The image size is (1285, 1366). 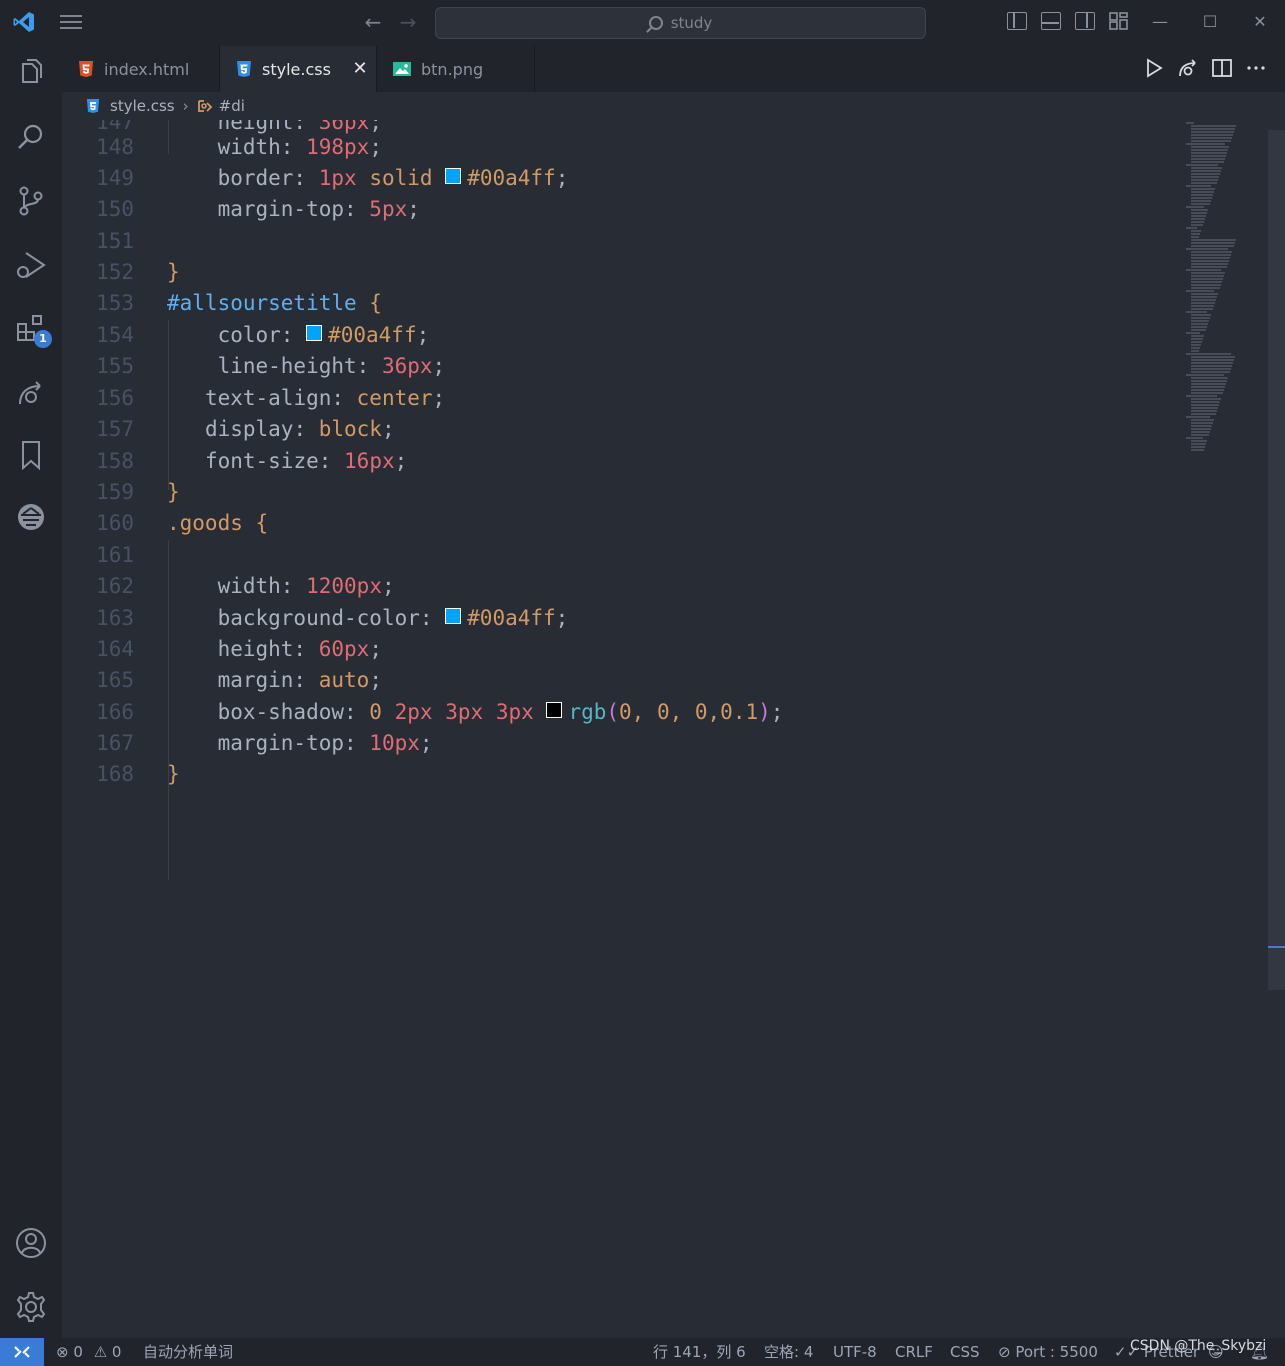 What do you see at coordinates (408, 22) in the screenshot?
I see `forward-arrow-icon: →` at bounding box center [408, 22].